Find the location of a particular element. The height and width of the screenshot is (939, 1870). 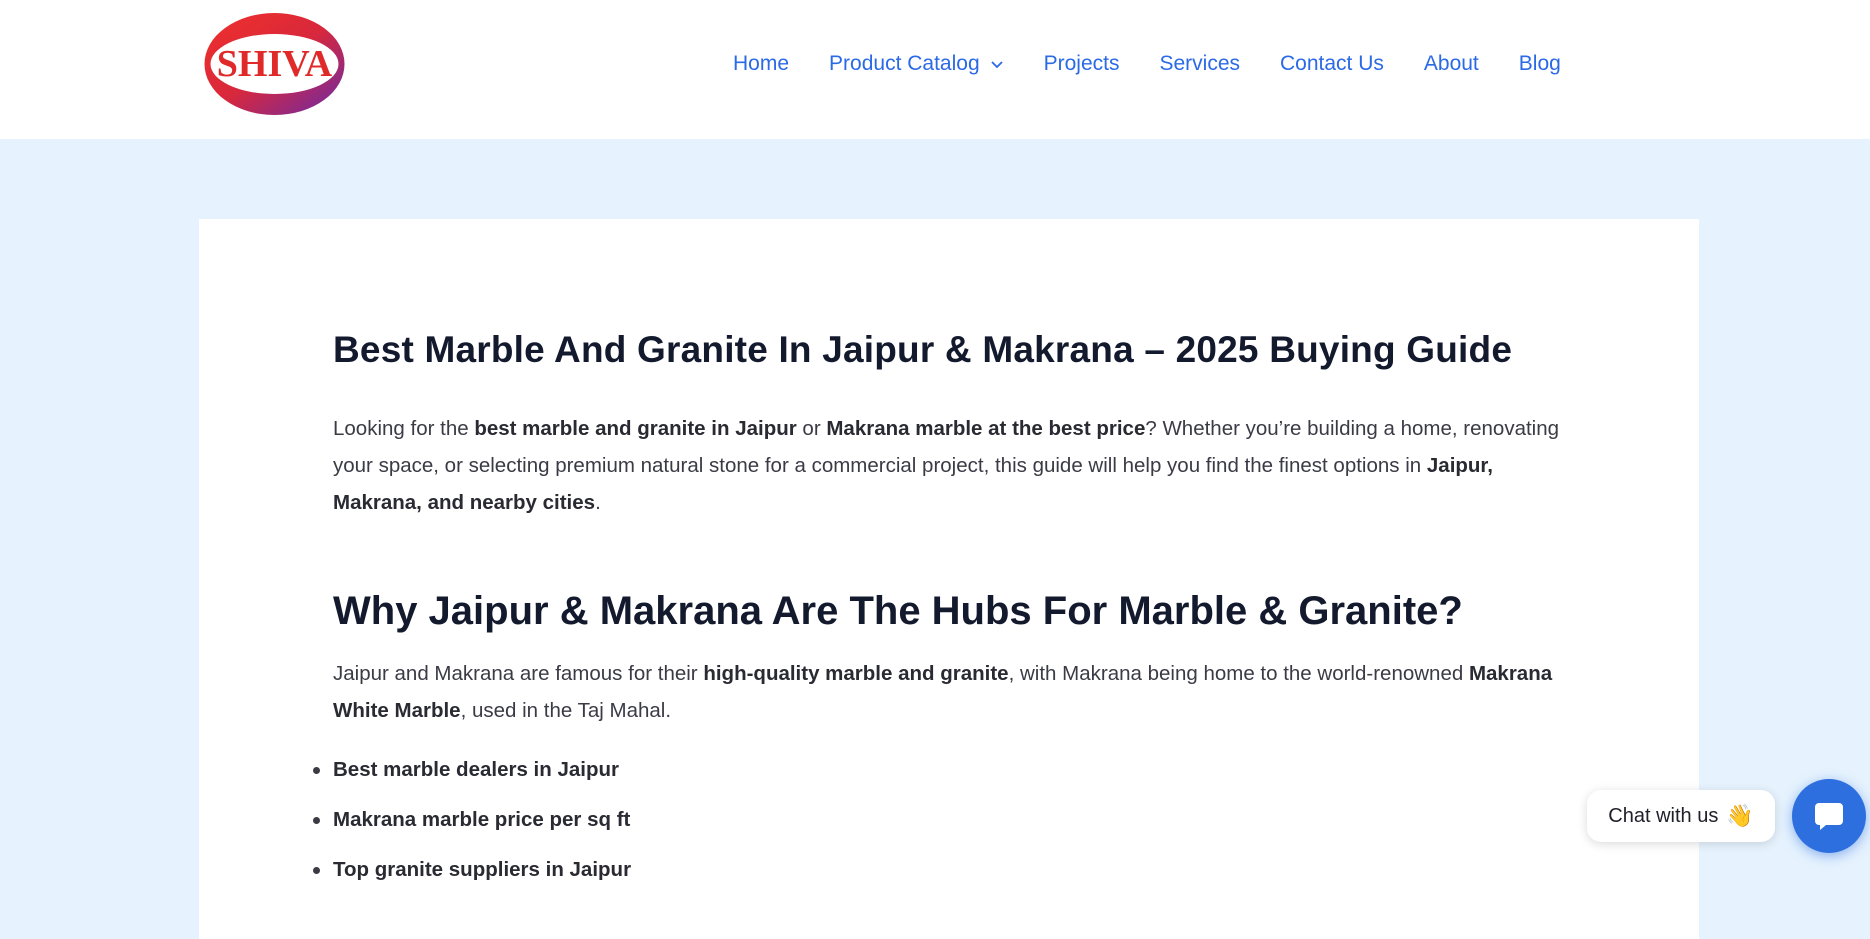

nav-product-catalog: Product Catalog is located at coordinates (916, 64).